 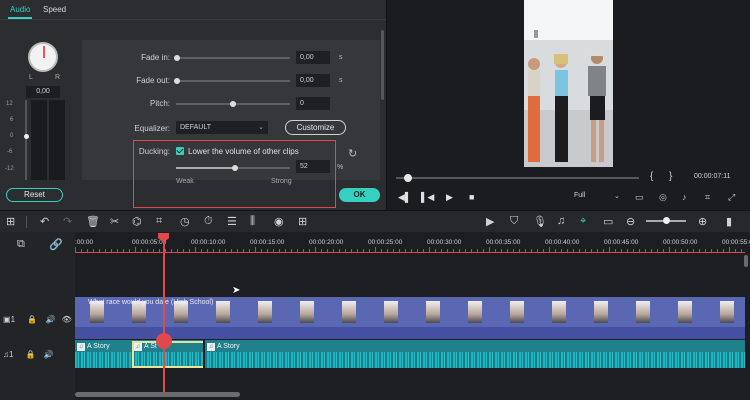 I want to click on mark-out-button: }, so click(x=670, y=176).